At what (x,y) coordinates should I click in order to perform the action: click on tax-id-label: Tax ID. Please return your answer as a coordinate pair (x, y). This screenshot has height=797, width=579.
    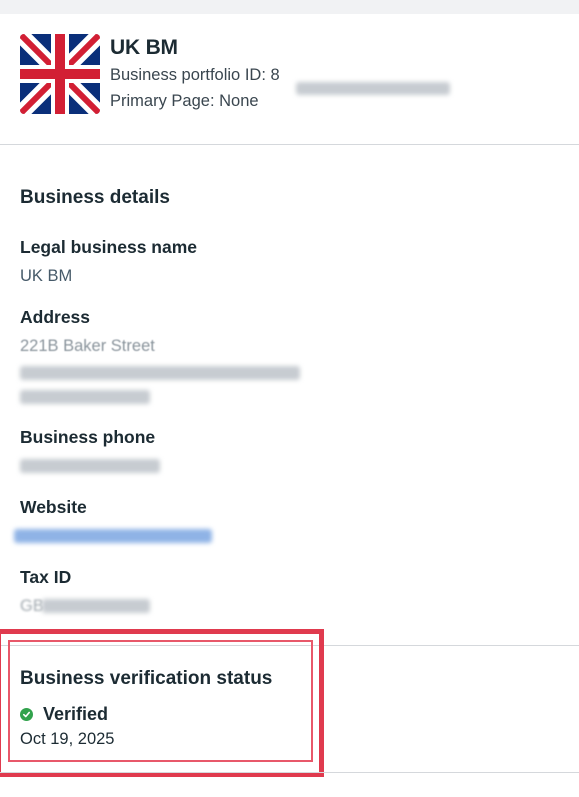
    Looking at the image, I should click on (46, 577).